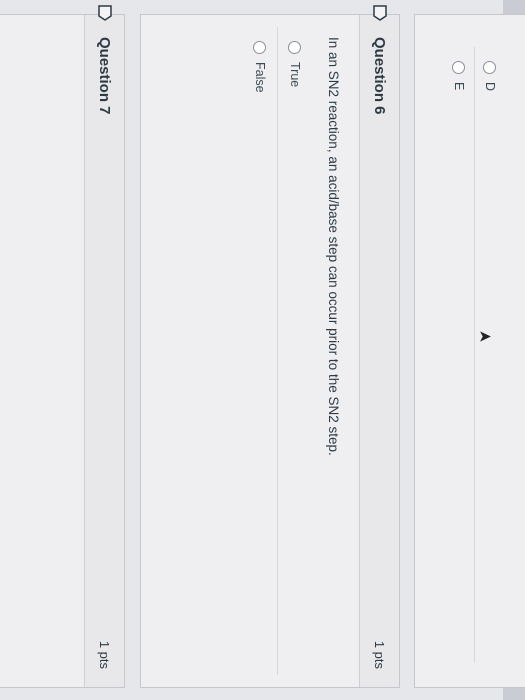 The width and height of the screenshot is (525, 700). Describe the element at coordinates (489, 355) in the screenshot. I see `option-d: D` at that location.